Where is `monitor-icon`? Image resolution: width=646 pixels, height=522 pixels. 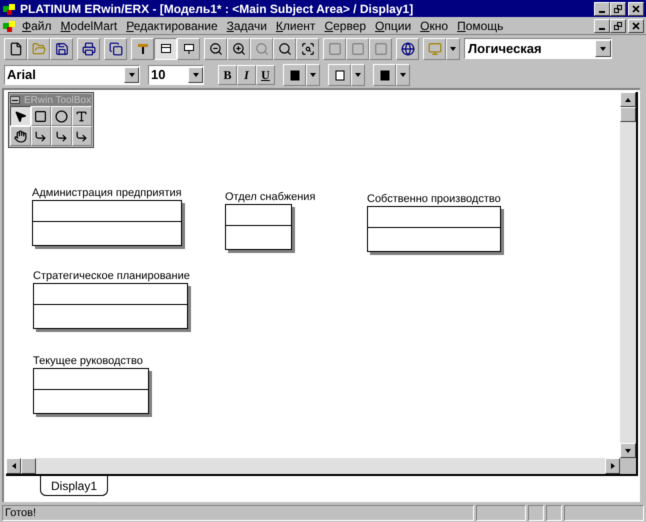 monitor-icon is located at coordinates (435, 49).